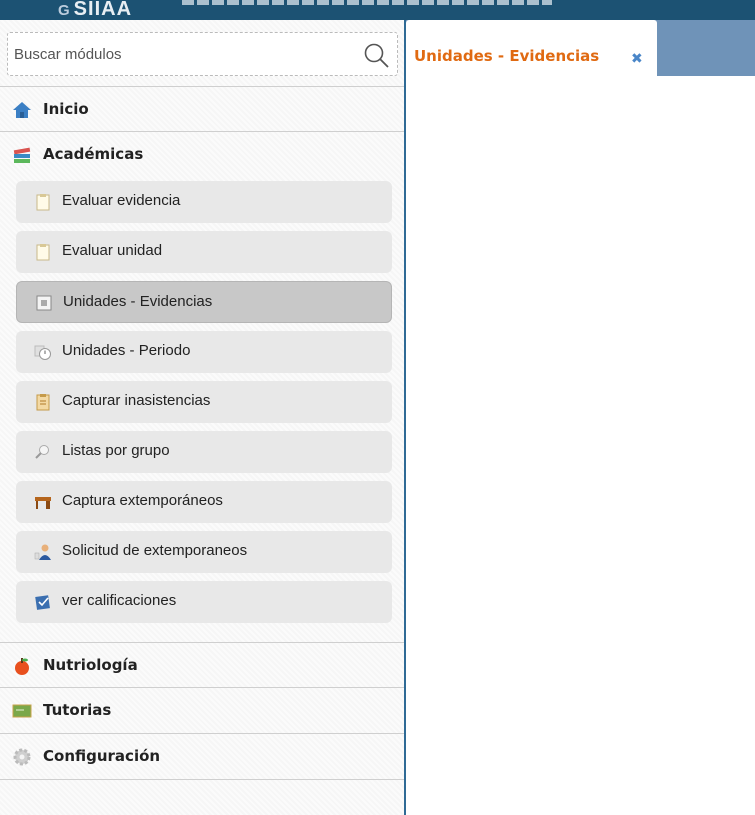  What do you see at coordinates (376, 55) in the screenshot?
I see `search-icon` at bounding box center [376, 55].